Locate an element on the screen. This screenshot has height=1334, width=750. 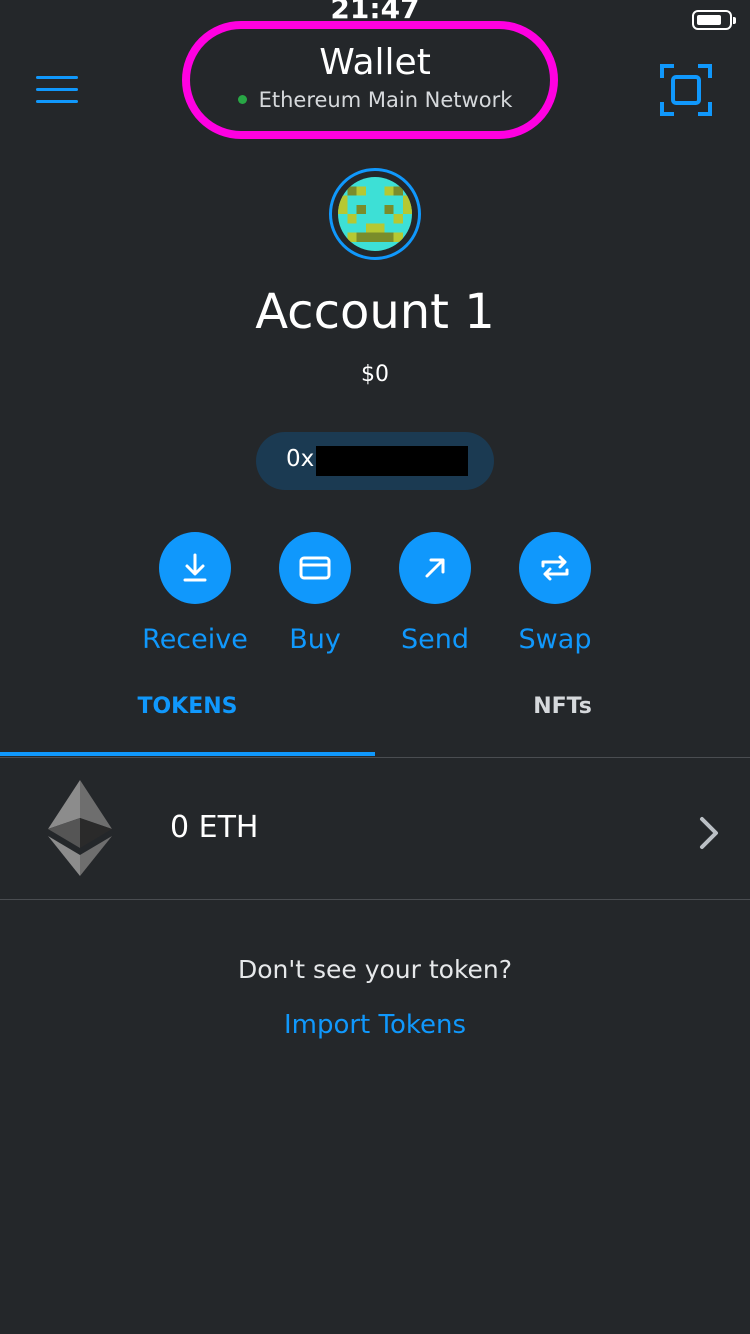
qr-scan-icon is located at coordinates (686, 90).